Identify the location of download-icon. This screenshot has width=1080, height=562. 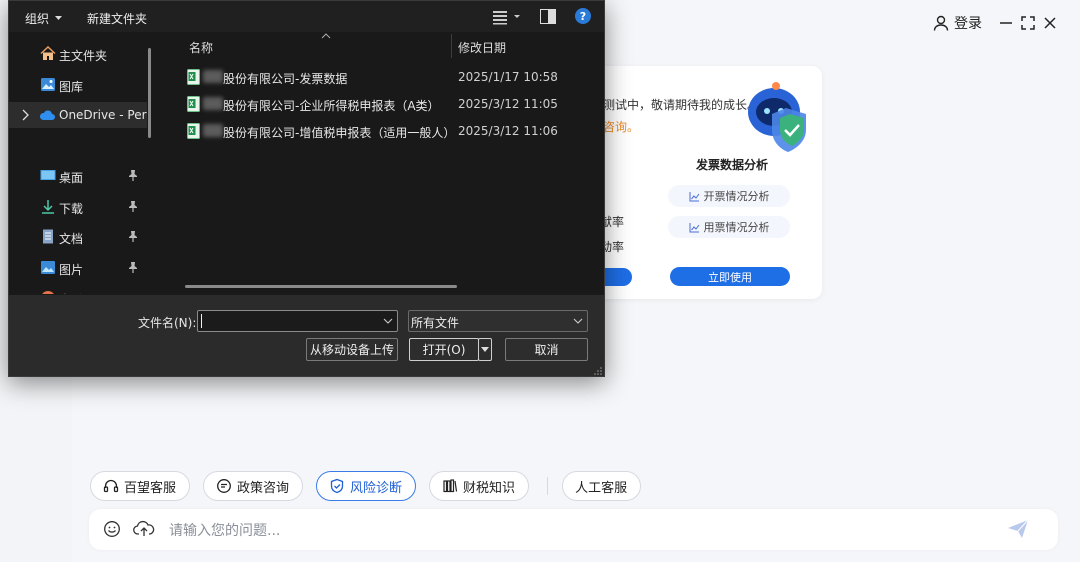
(48, 207).